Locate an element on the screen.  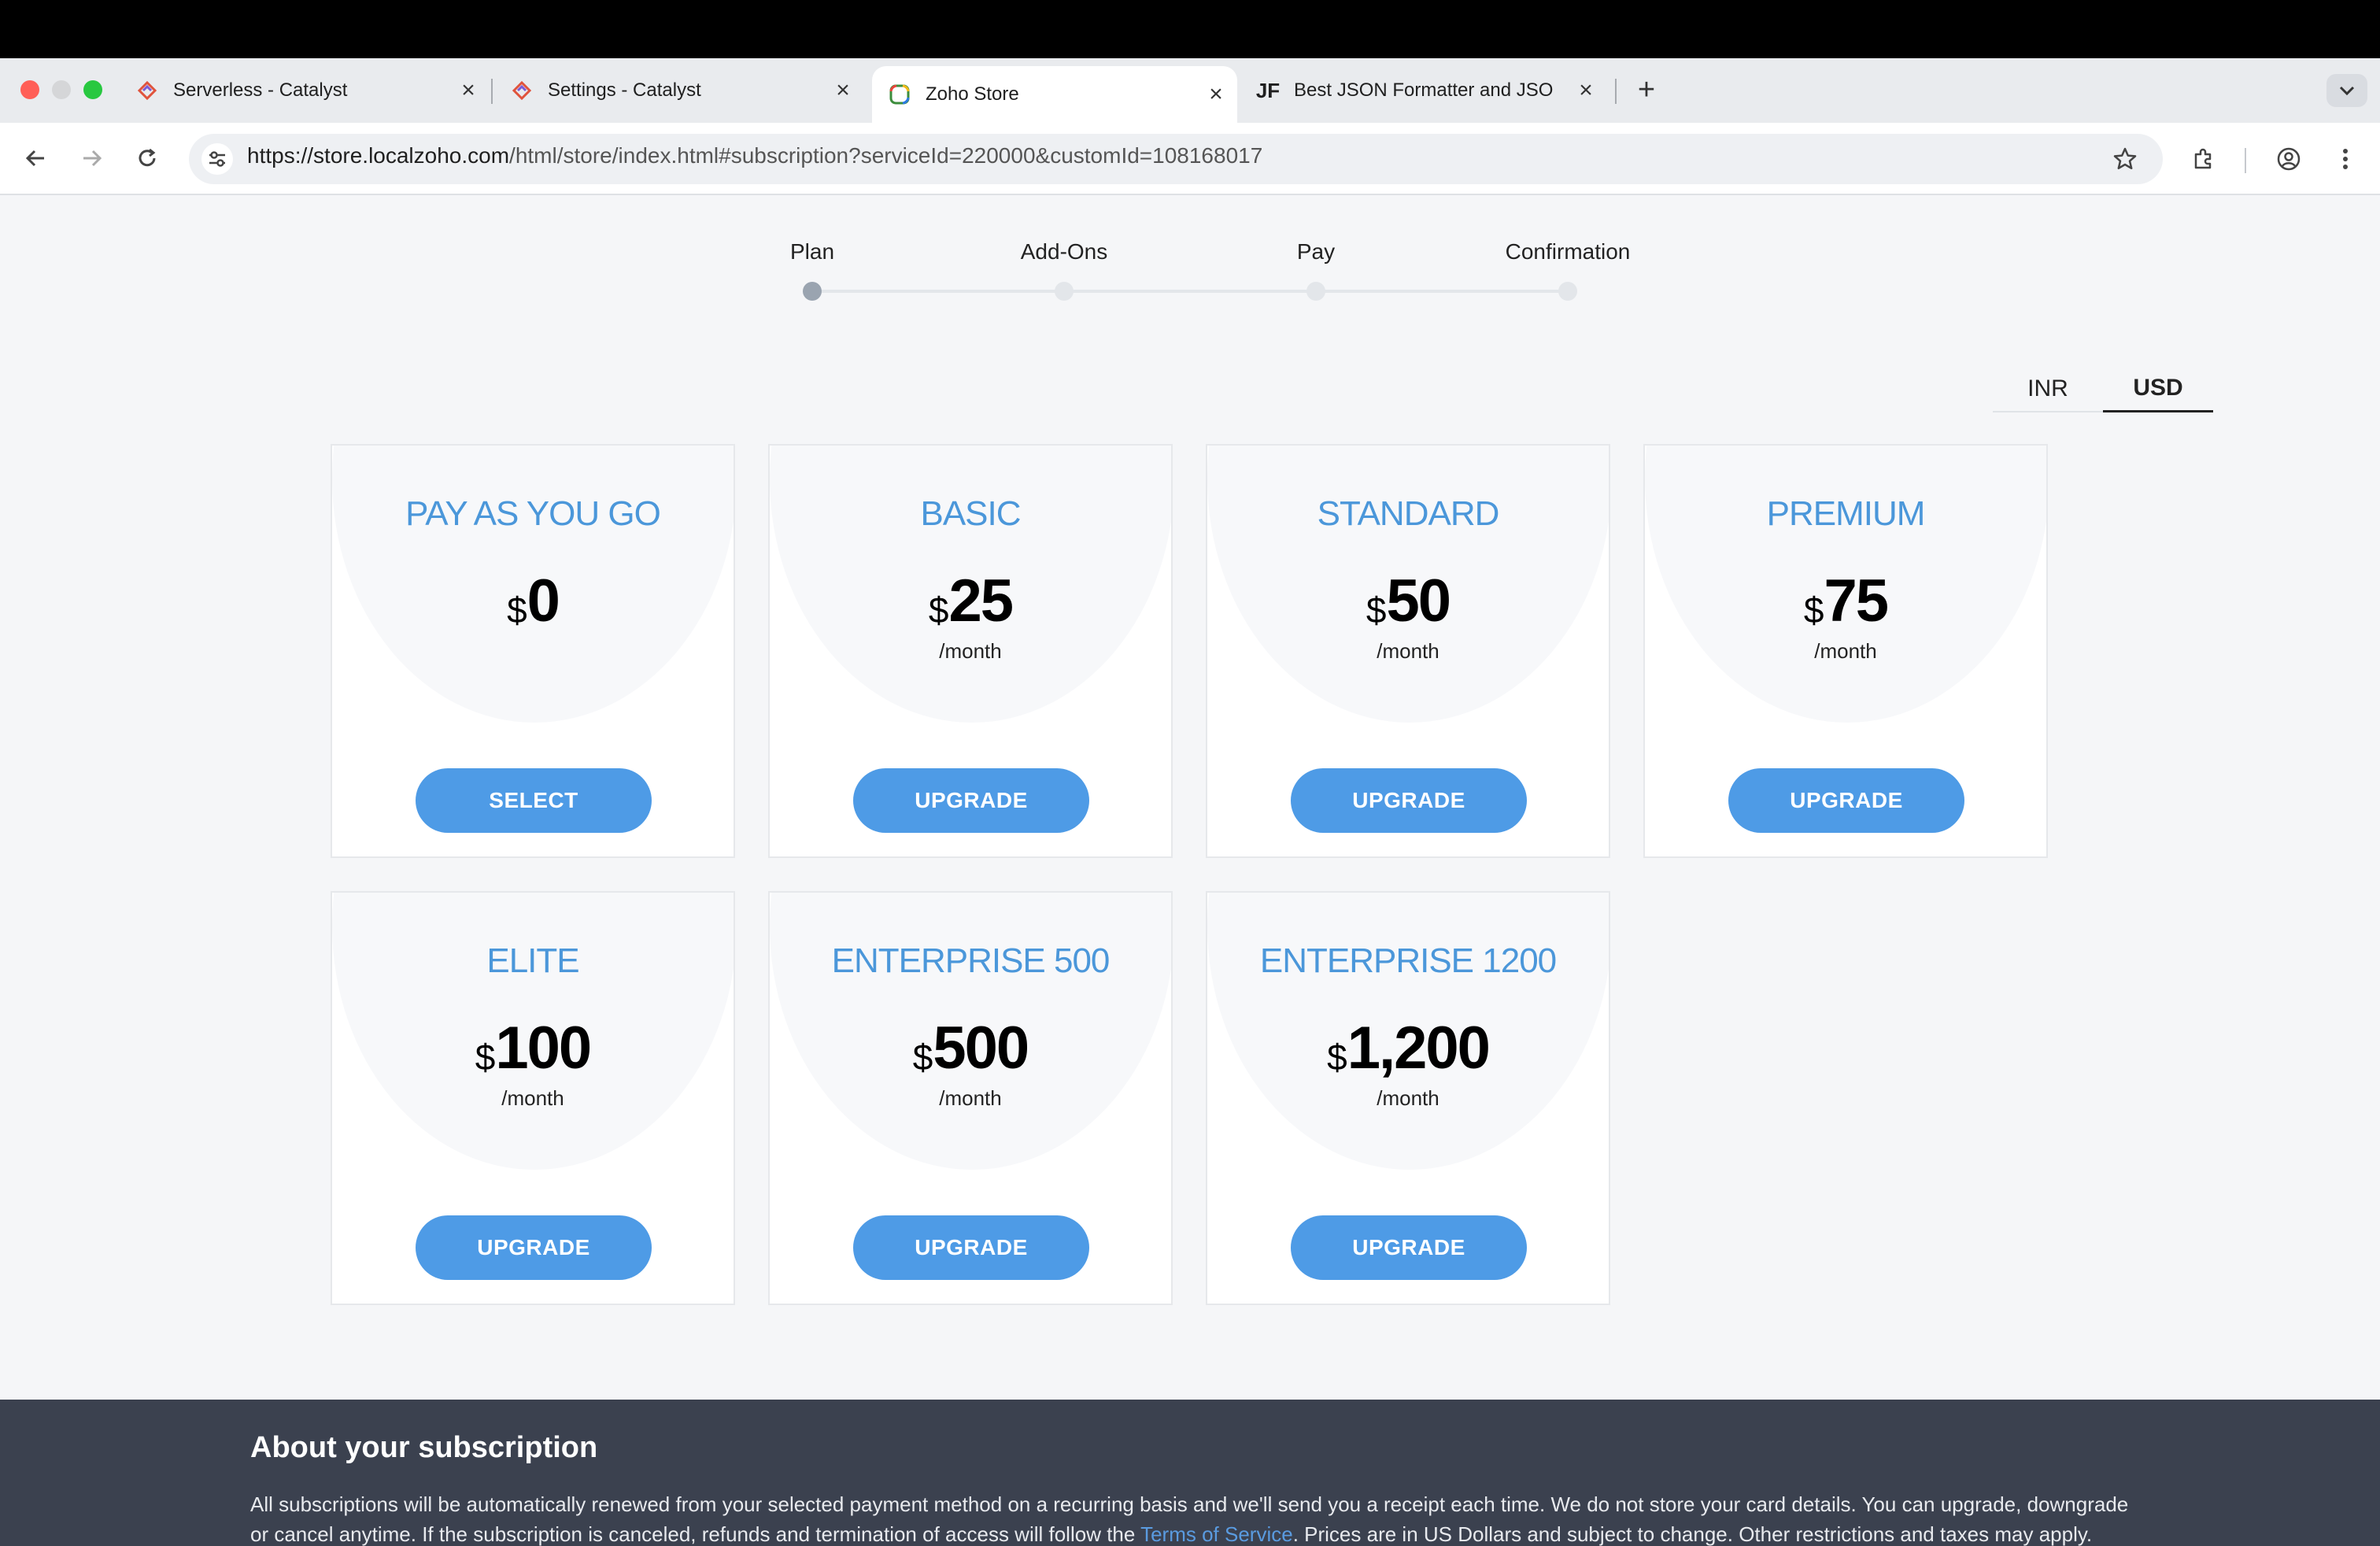
price-amount: 100 is located at coordinates (543, 1048).